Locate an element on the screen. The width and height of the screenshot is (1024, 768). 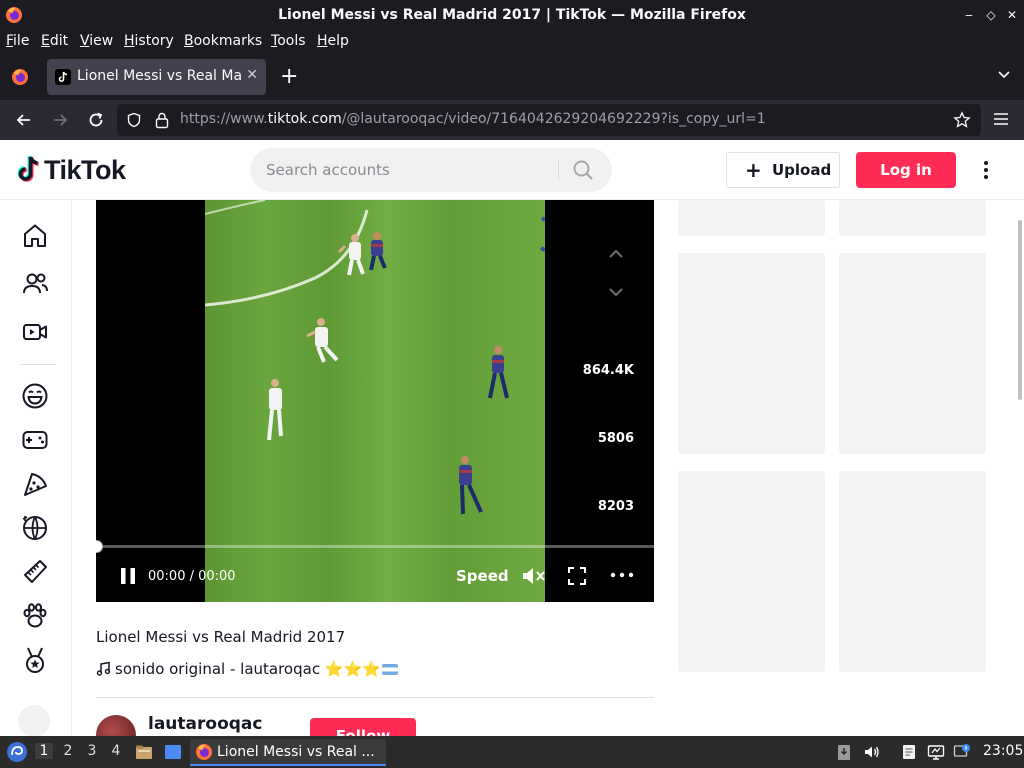
following-icon is located at coordinates (35, 284).